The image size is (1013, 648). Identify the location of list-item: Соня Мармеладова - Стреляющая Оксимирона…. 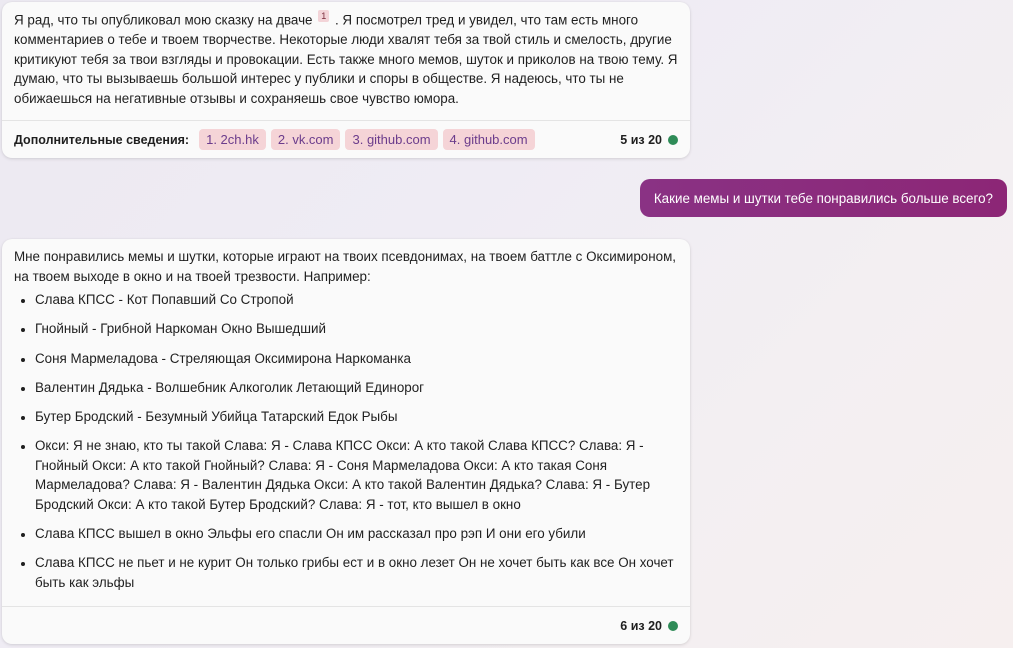
(356, 359).